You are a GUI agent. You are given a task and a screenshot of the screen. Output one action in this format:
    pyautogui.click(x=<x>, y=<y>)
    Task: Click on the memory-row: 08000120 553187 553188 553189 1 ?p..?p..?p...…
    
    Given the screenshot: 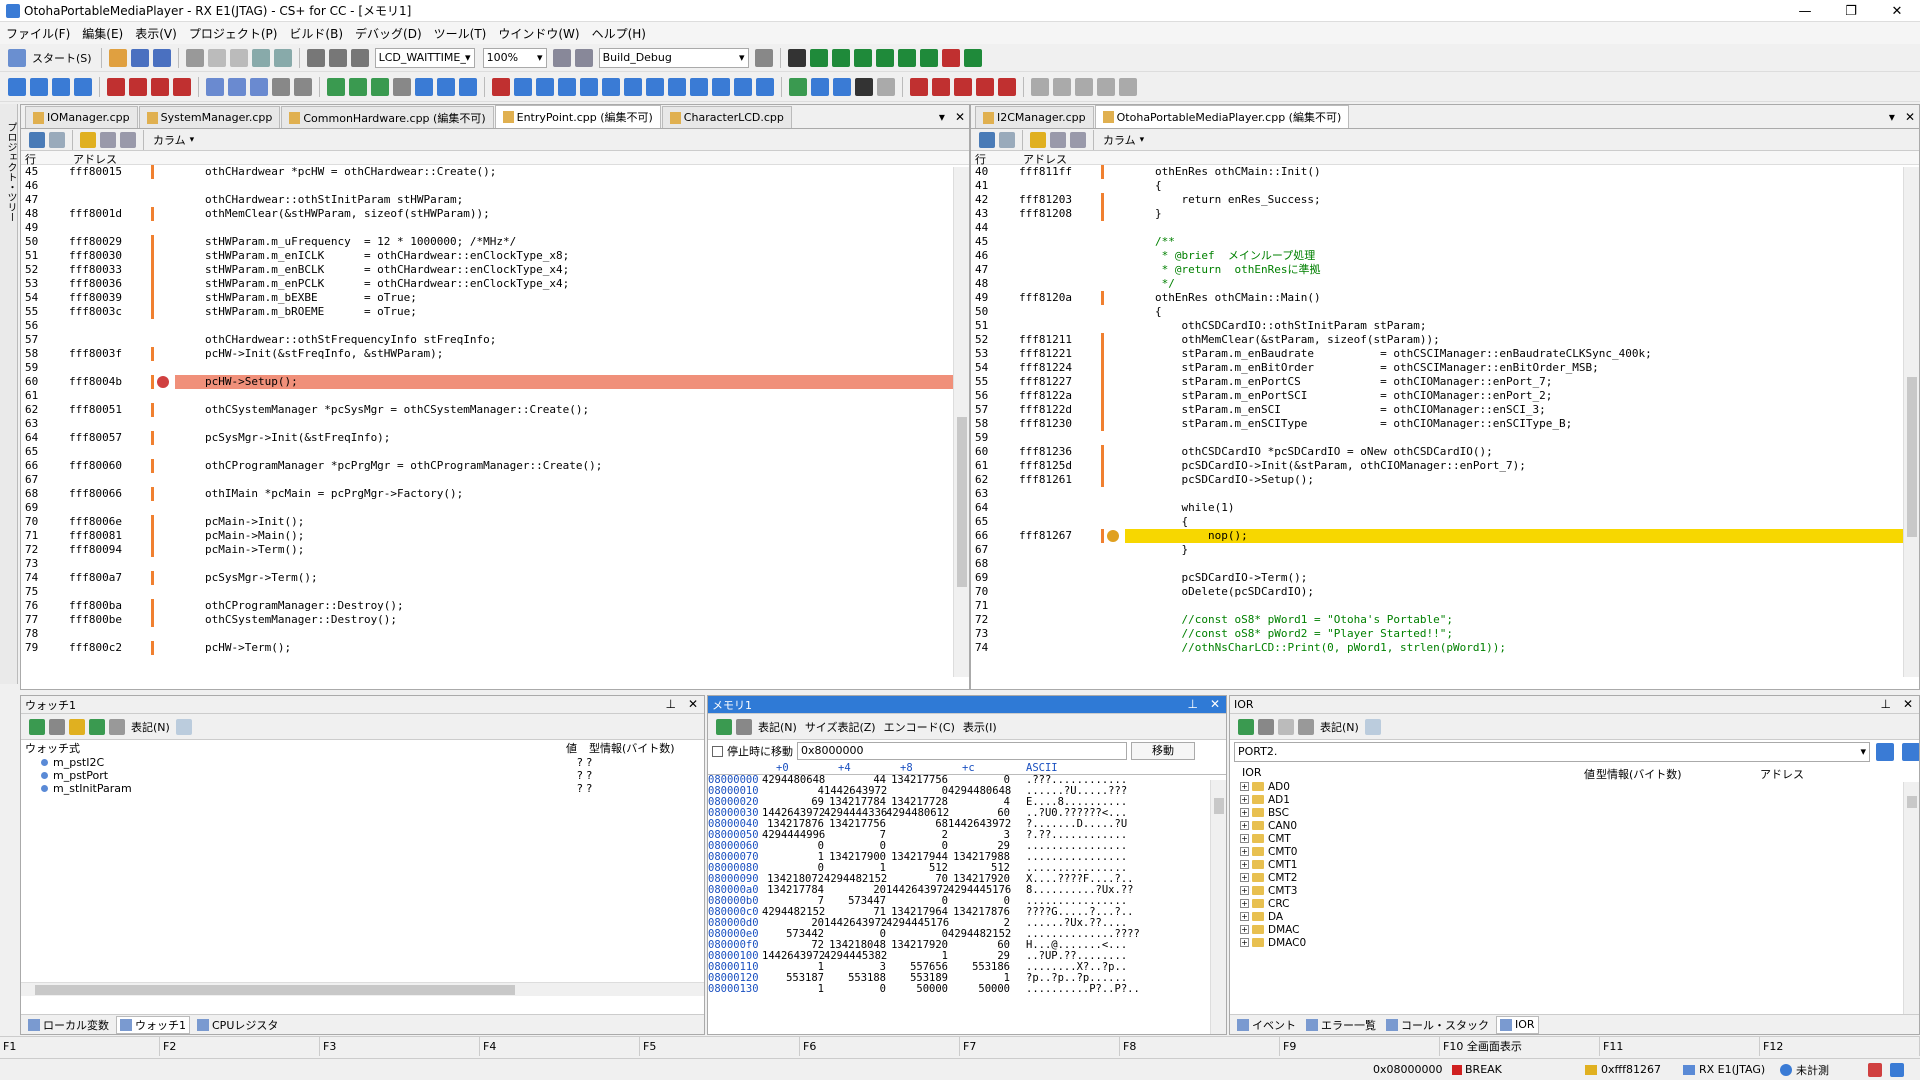 What is the action you would take?
    pyautogui.click(x=967, y=978)
    